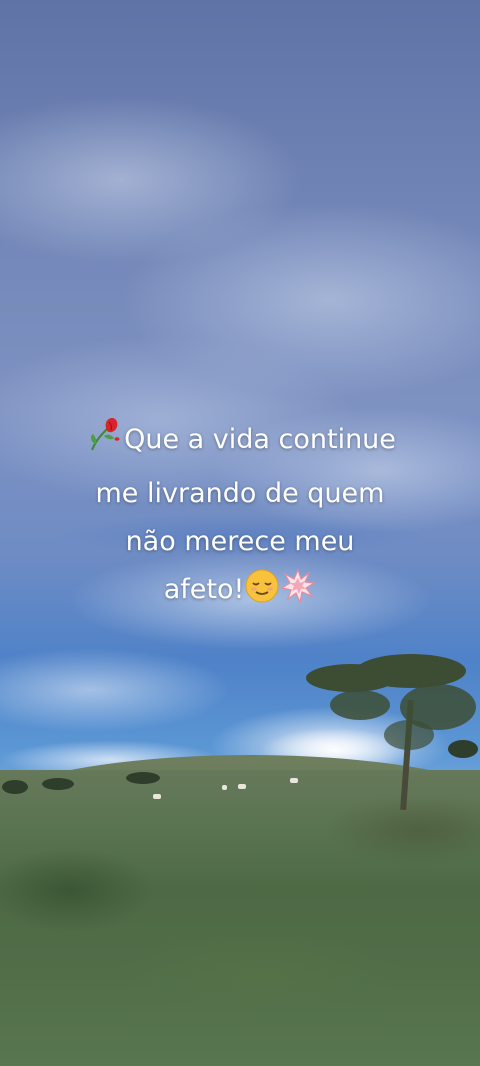 This screenshot has width=480, height=1066. Describe the element at coordinates (240, 493) in the screenshot. I see `caption-line-2: me livrando de quem` at that location.